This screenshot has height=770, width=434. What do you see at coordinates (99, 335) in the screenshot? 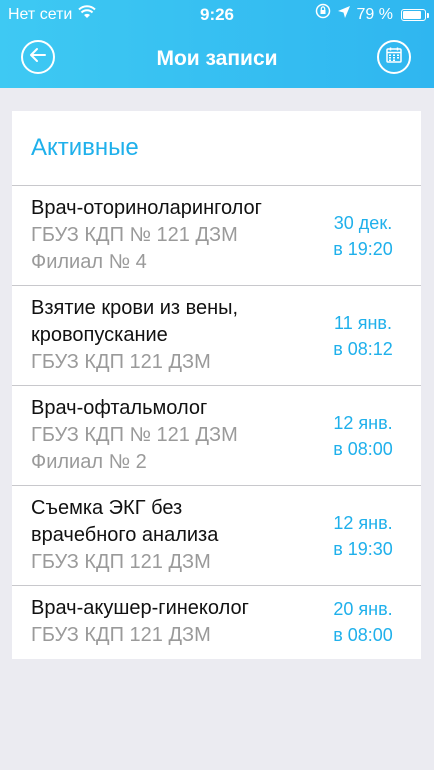
I see `appointment-title-line2: кровопускание` at bounding box center [99, 335].